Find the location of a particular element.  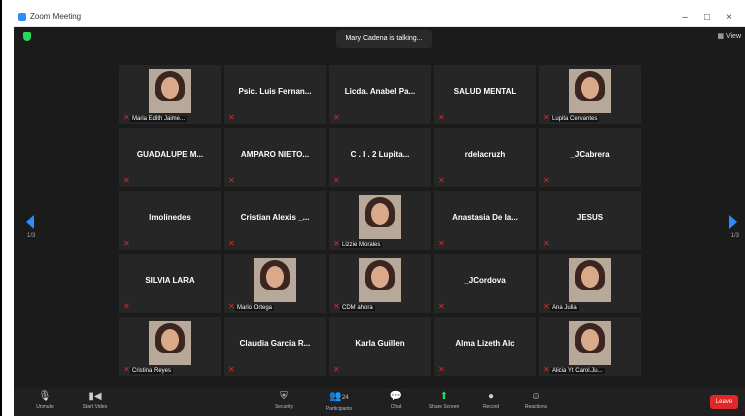

reactions-button: ☺ Reactions is located at coordinates (536, 402).